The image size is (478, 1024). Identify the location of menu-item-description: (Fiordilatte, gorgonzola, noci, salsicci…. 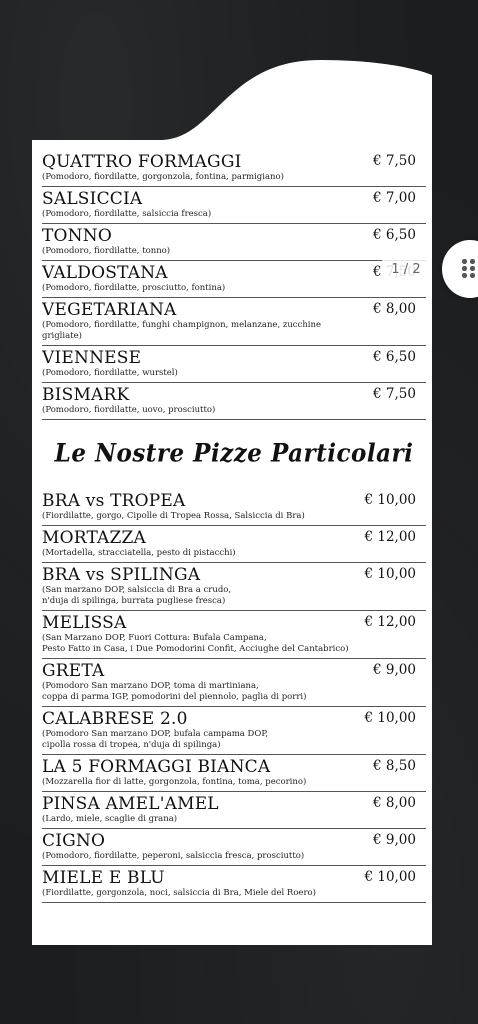
(179, 893).